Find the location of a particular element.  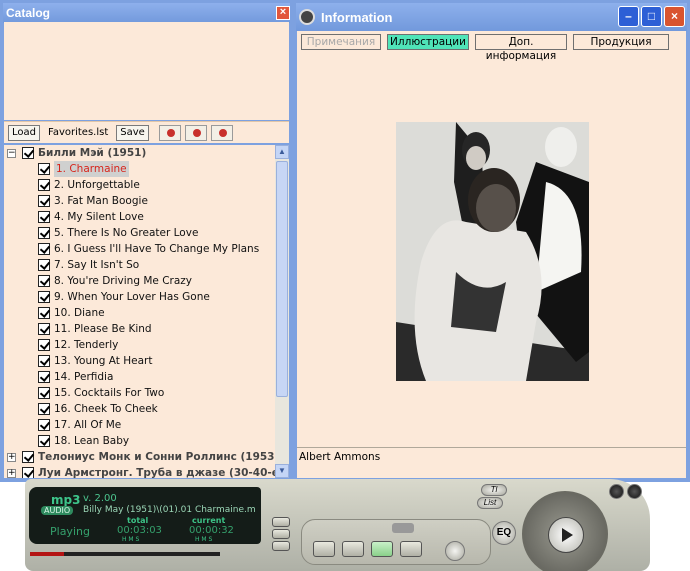

load-button: Load is located at coordinates (24, 132).